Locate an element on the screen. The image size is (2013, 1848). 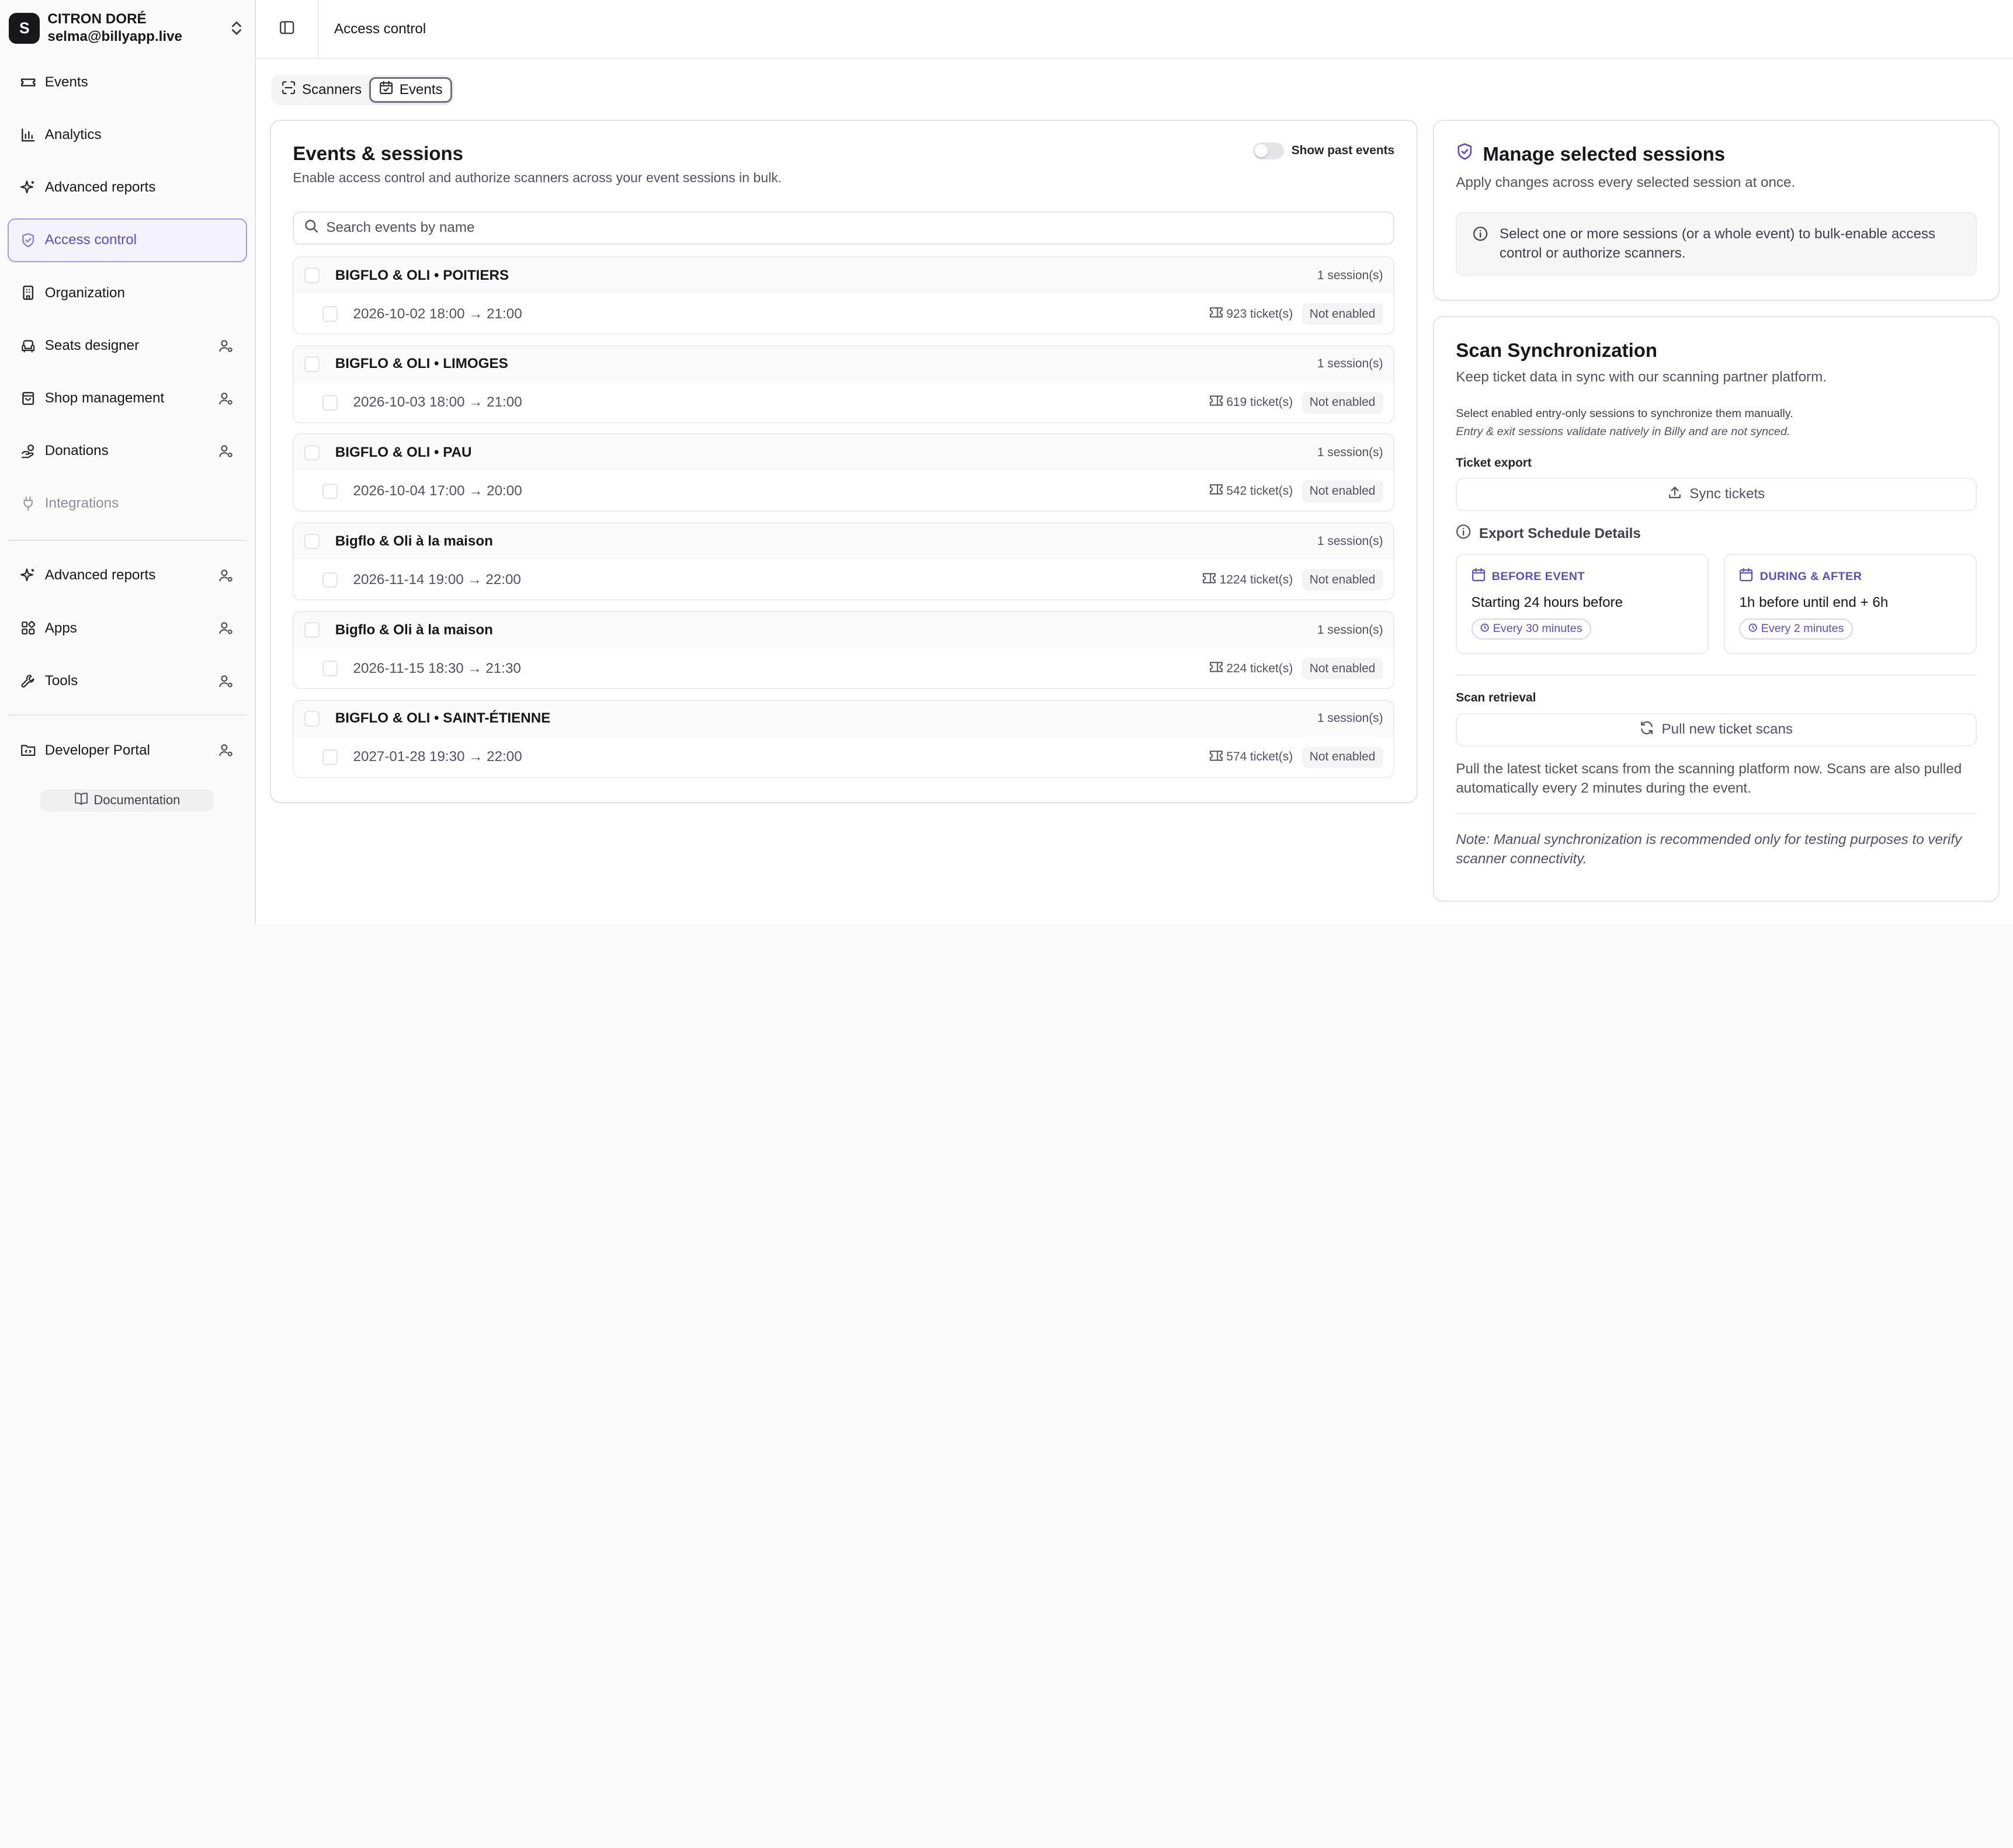
schedule-during-chip: Every 2 minutes is located at coordinates (1796, 629).